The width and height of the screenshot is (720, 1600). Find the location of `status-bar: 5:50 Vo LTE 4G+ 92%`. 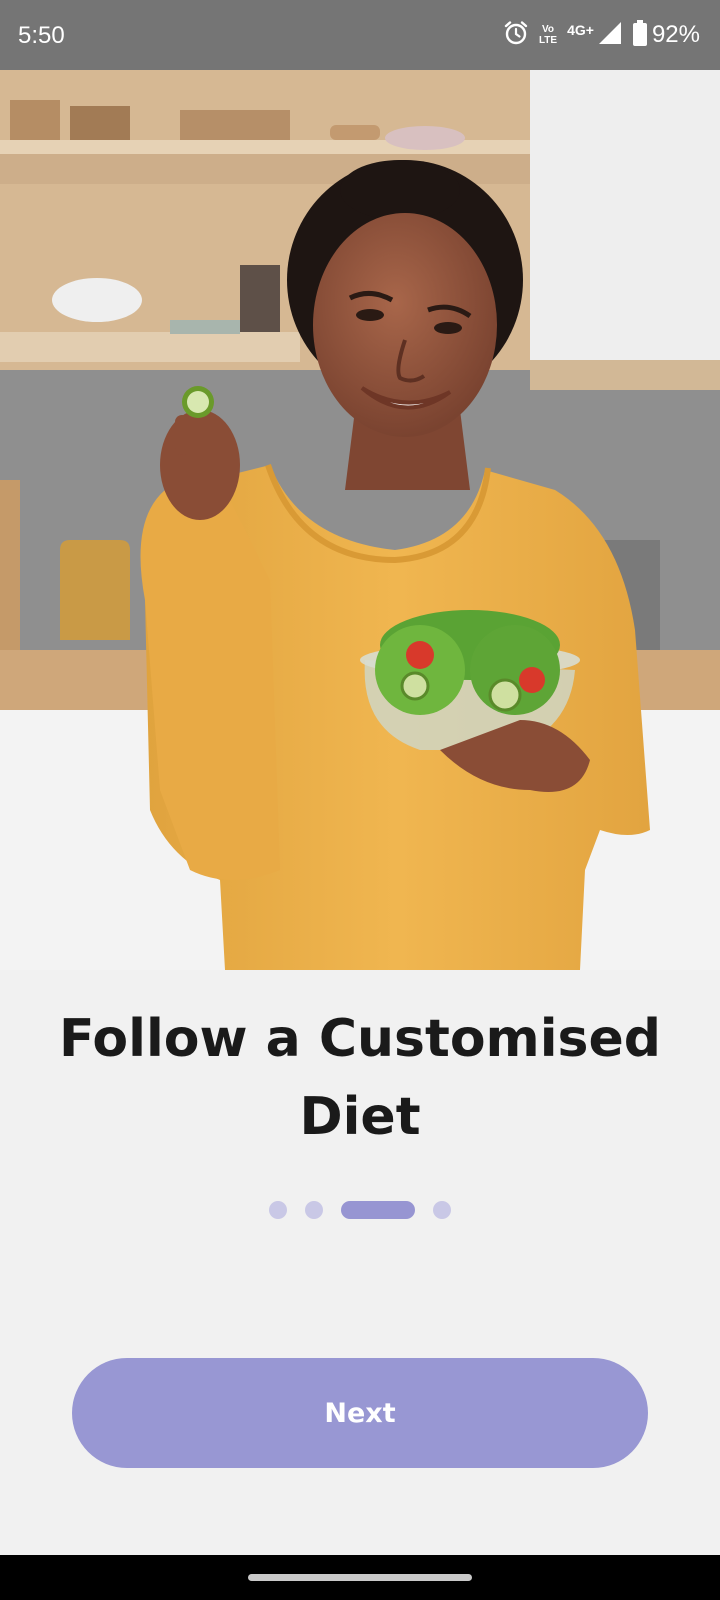

status-bar: 5:50 Vo LTE 4G+ 92% is located at coordinates (360, 35).